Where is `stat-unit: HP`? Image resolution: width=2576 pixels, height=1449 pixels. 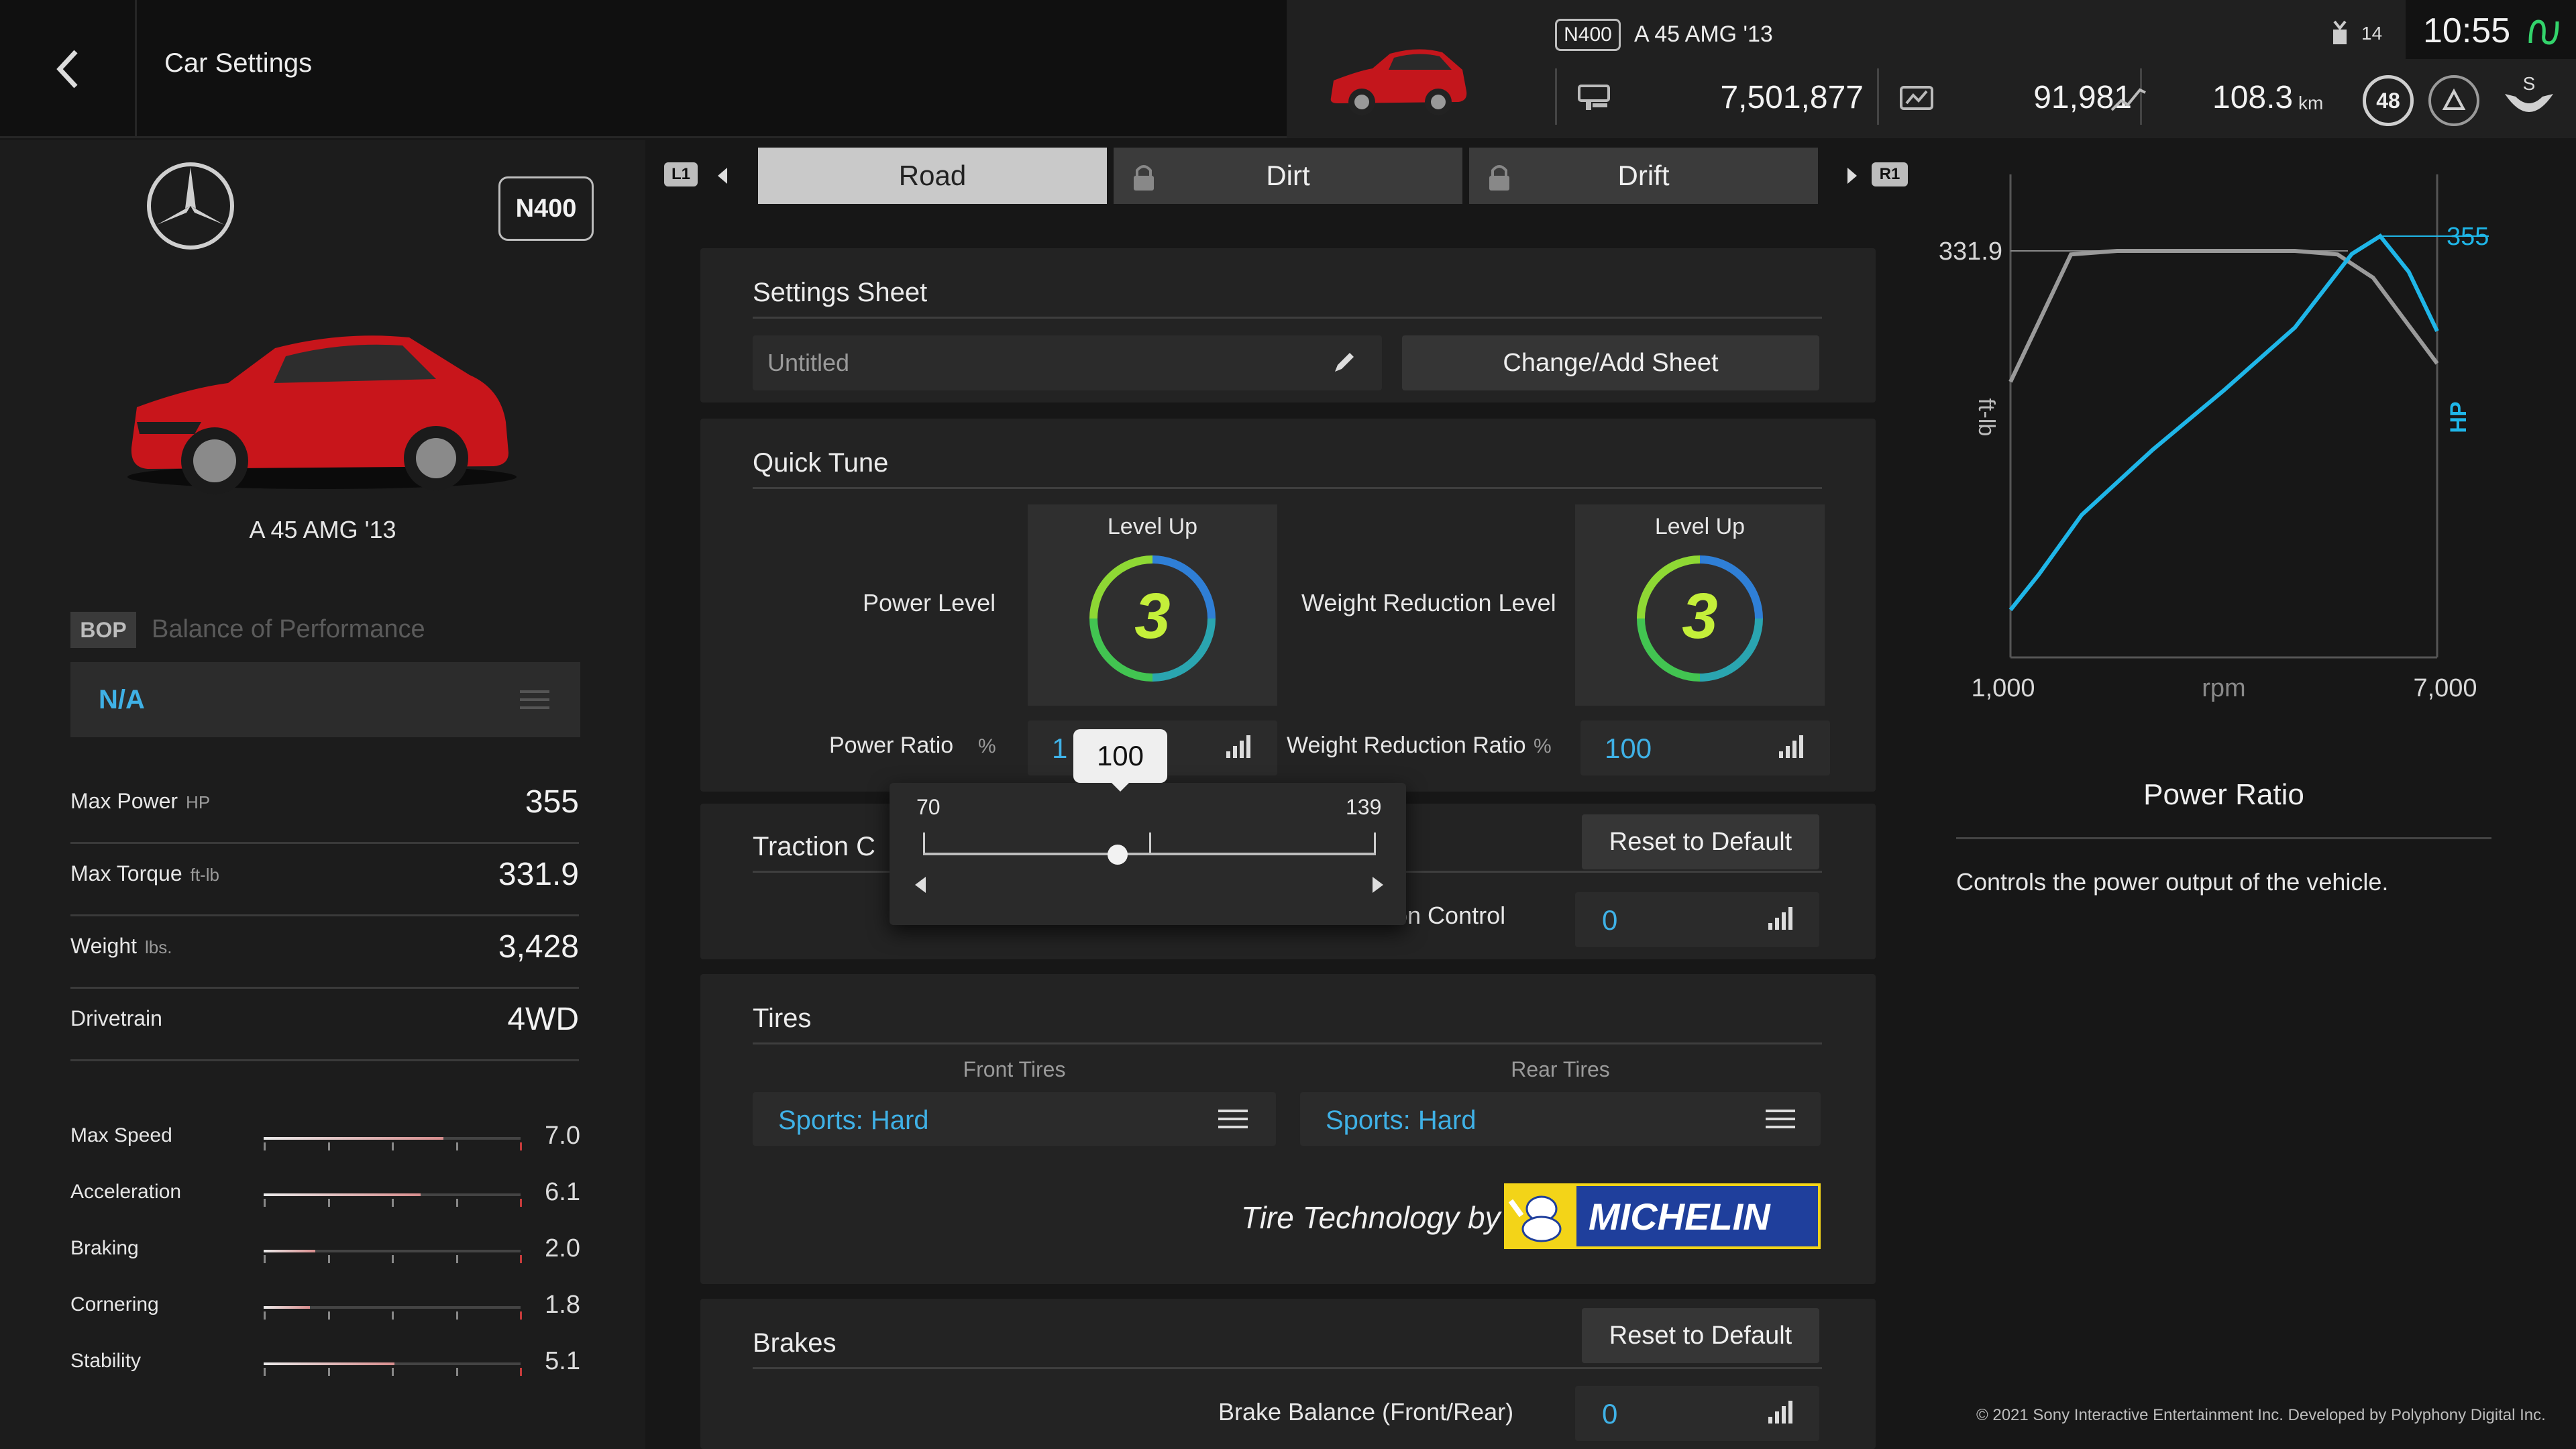 stat-unit: HP is located at coordinates (198, 802).